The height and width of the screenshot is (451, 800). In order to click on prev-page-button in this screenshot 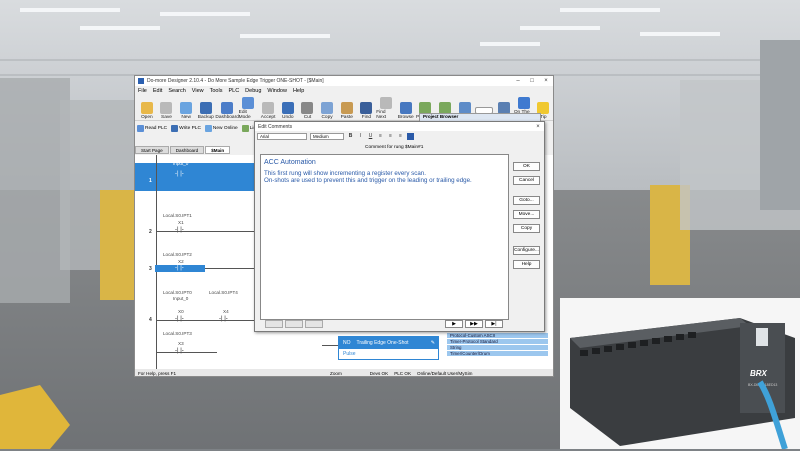, I will do `click(294, 324)`.